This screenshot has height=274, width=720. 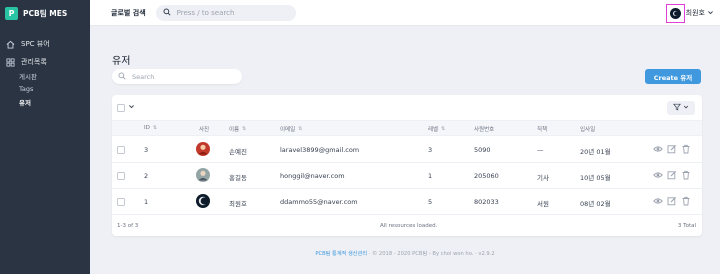 What do you see at coordinates (407, 107) in the screenshot?
I see `table-toolbar` at bounding box center [407, 107].